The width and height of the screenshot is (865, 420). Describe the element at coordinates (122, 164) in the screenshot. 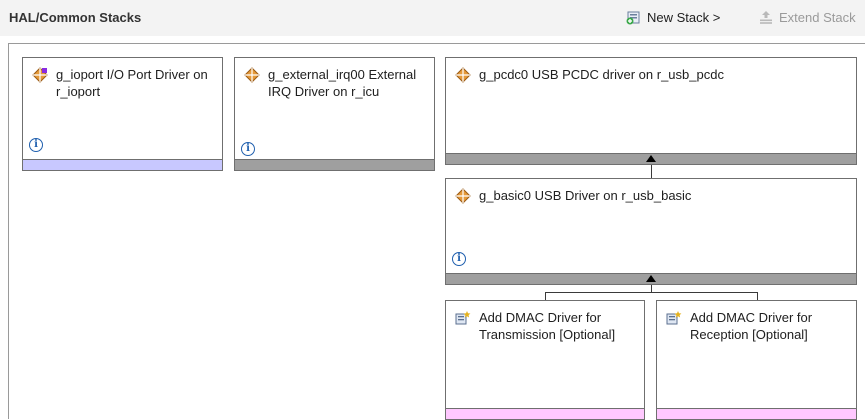

I see `module-ioport-bar` at that location.